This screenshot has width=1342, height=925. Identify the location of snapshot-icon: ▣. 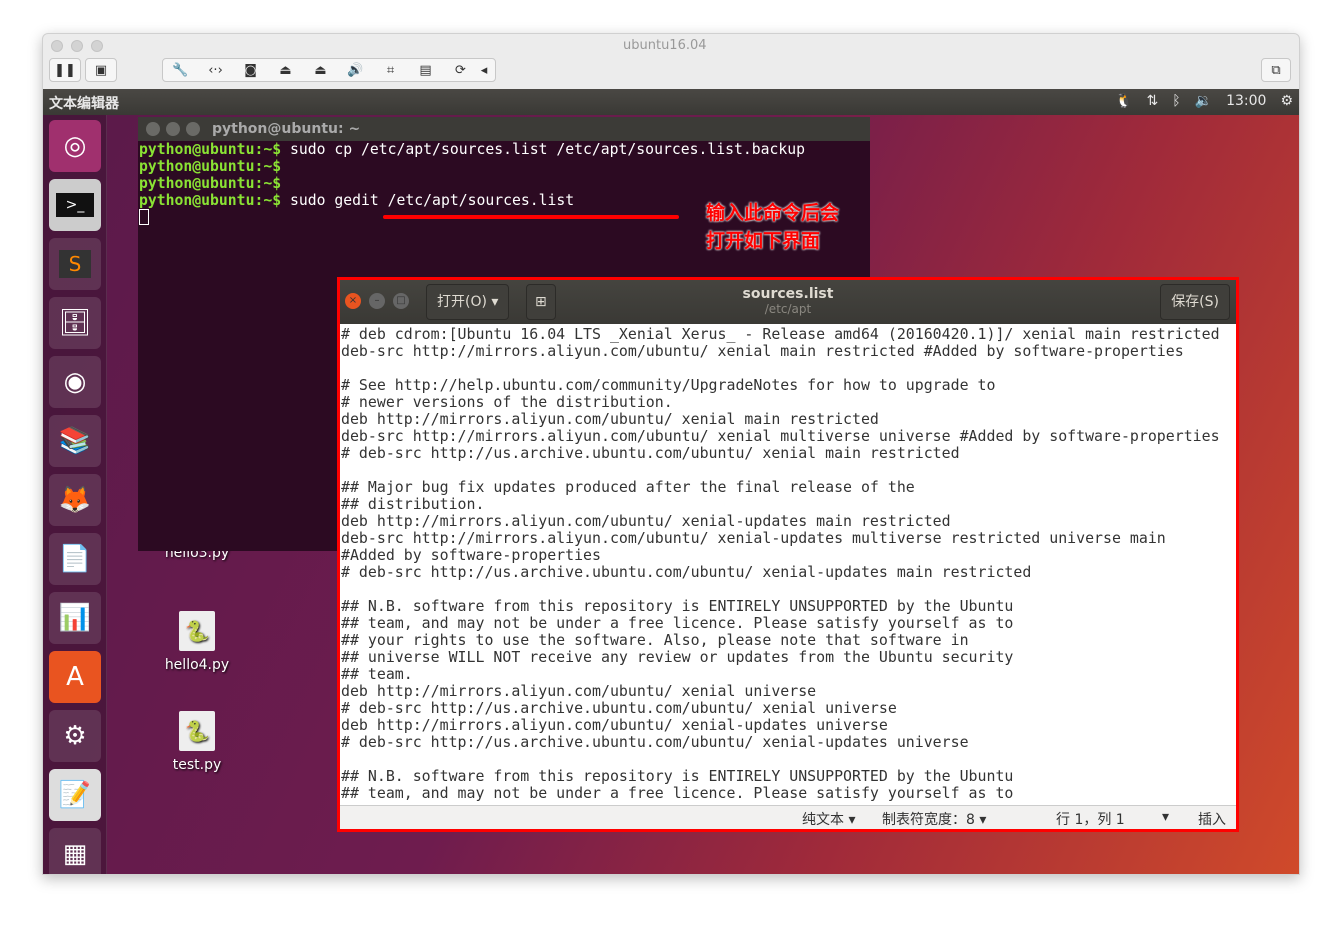
(101, 70).